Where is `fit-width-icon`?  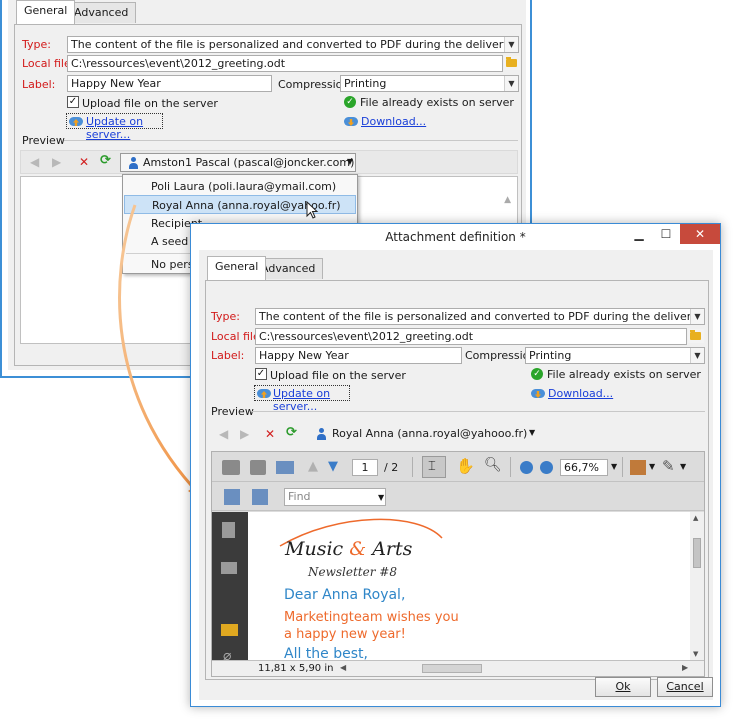
fit-width-icon is located at coordinates (232, 497).